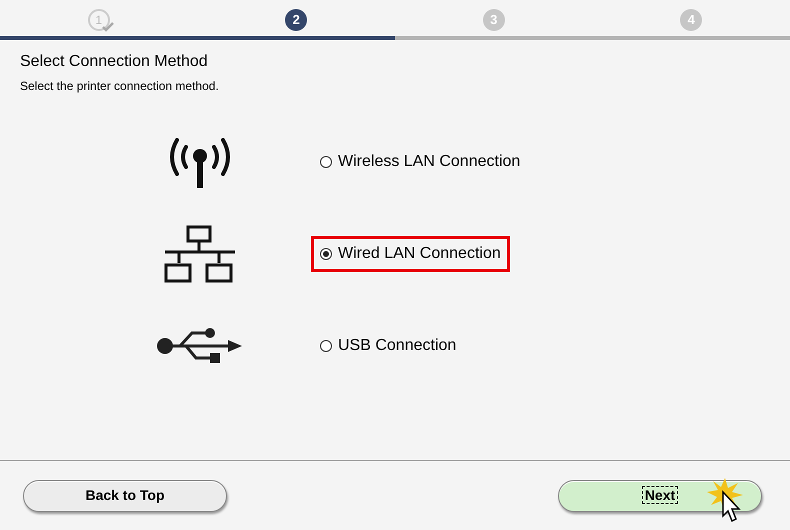 Image resolution: width=790 pixels, height=530 pixels. What do you see at coordinates (296, 20) in the screenshot?
I see `step-number: 2` at bounding box center [296, 20].